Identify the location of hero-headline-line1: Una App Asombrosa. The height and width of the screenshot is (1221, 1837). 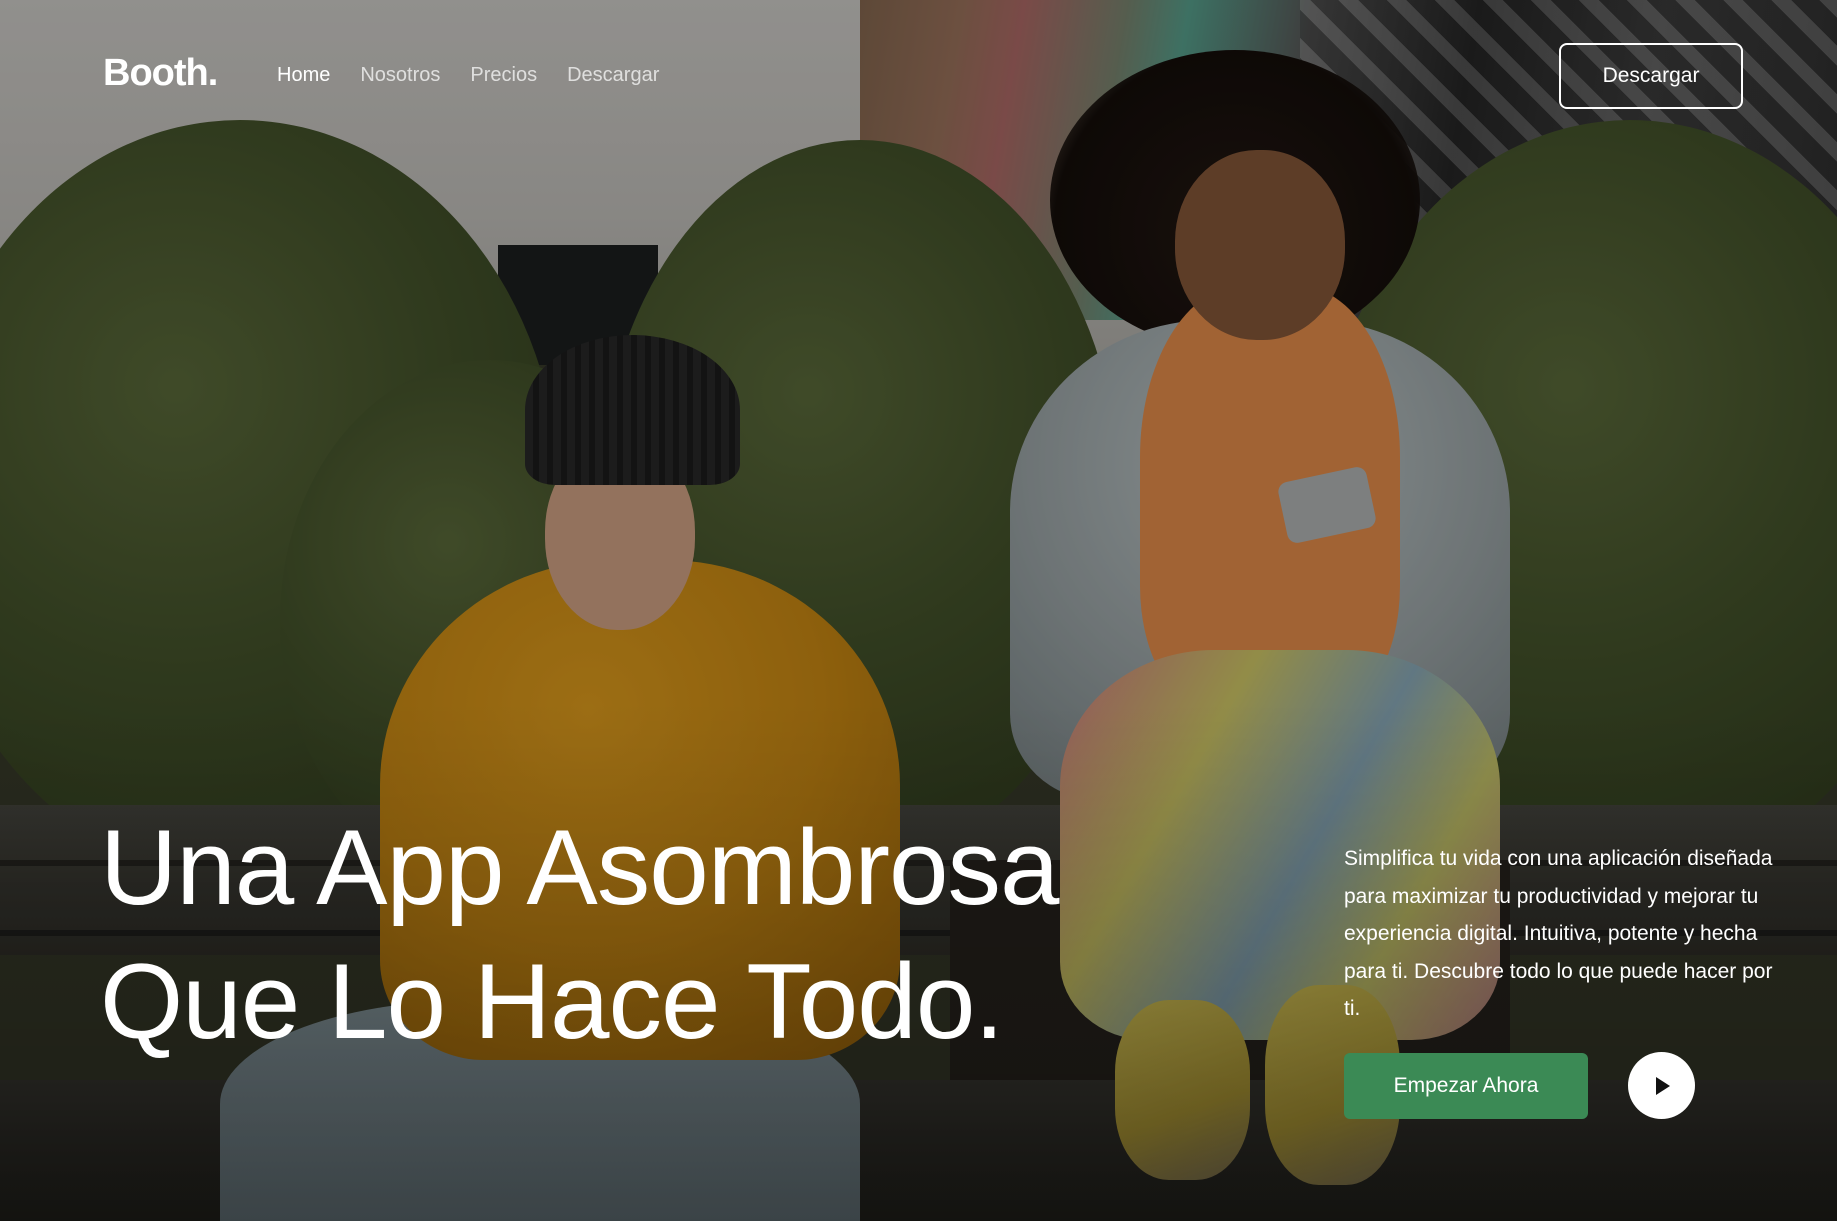
(579, 867).